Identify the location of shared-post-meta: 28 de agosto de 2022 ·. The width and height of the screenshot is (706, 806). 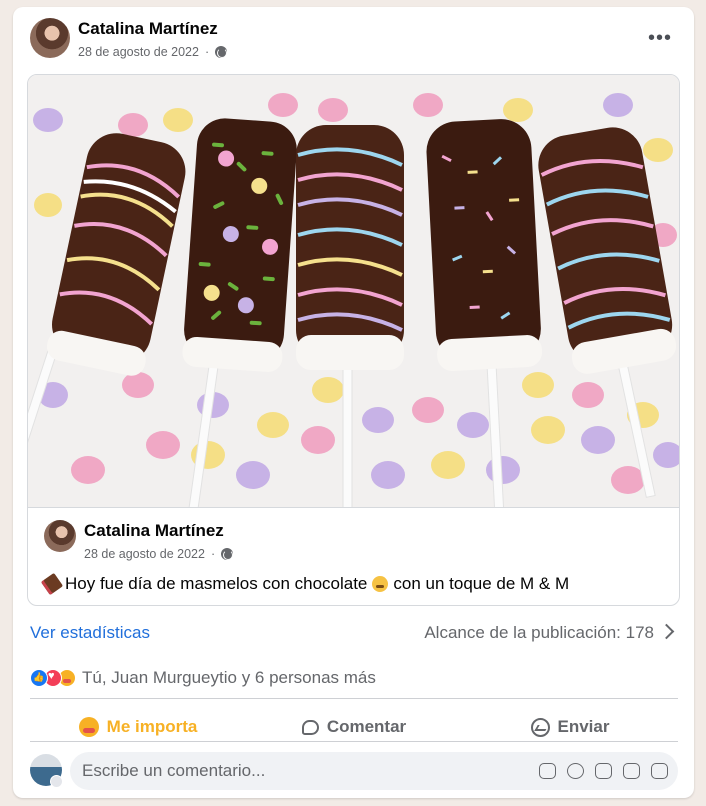
(159, 554).